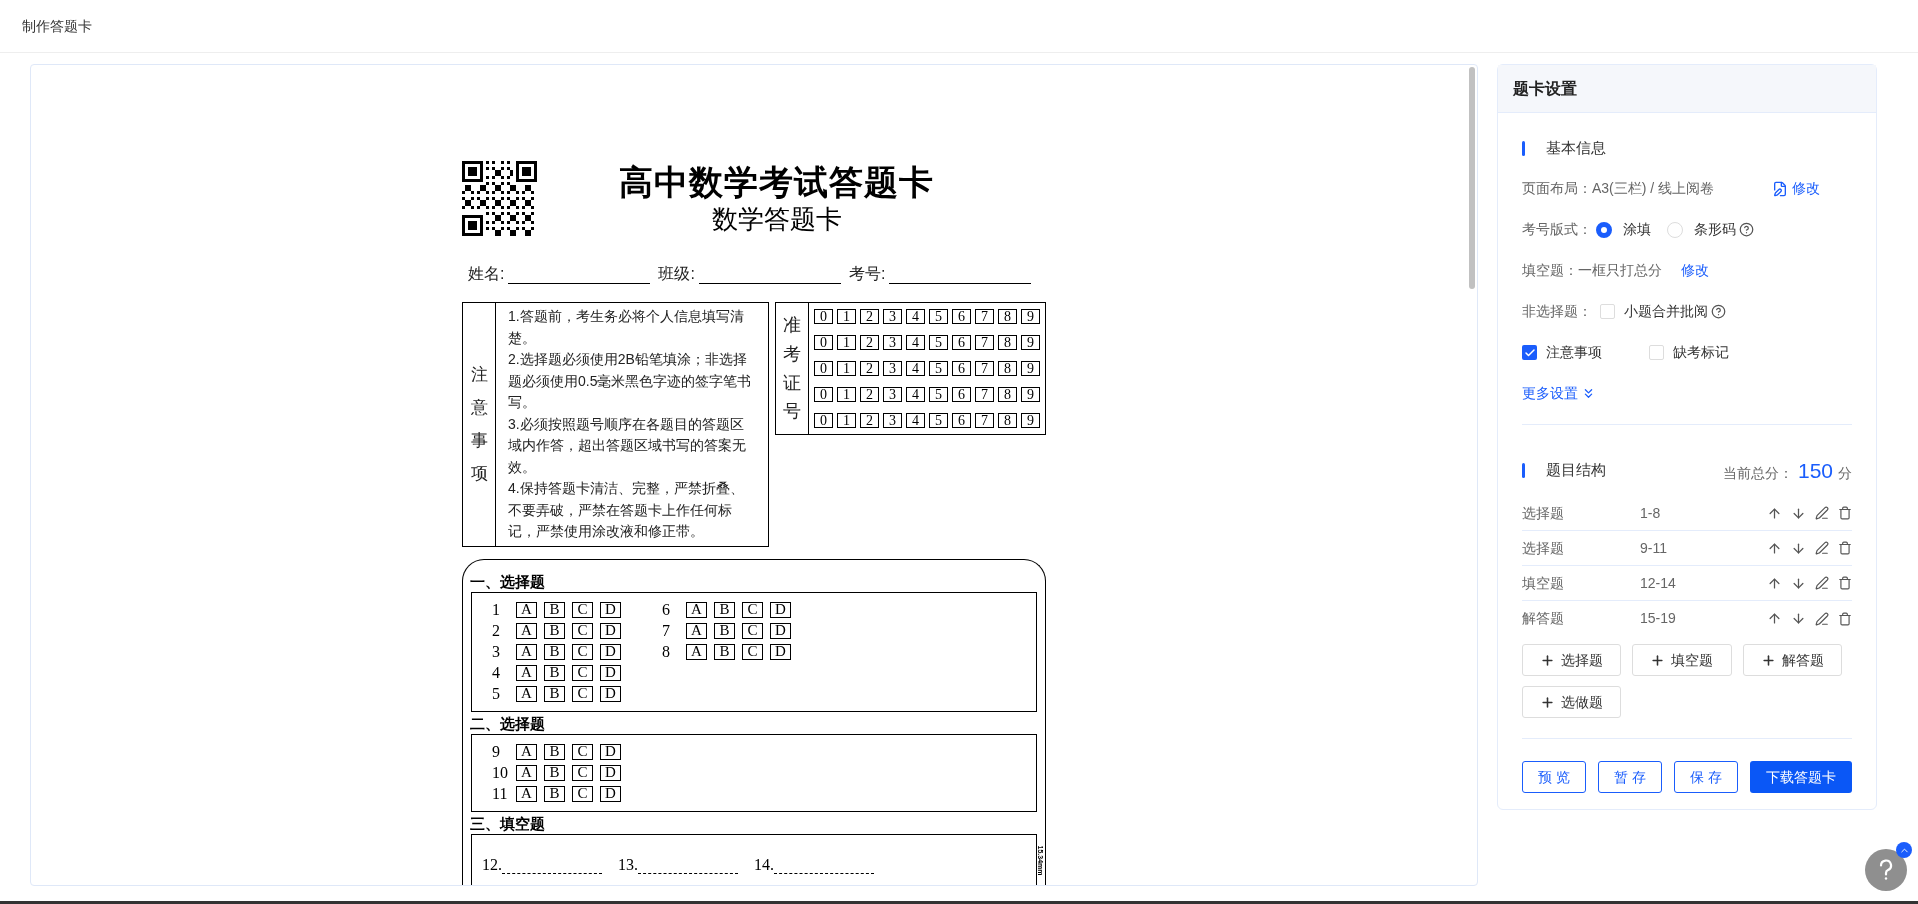 The width and height of the screenshot is (1918, 904). What do you see at coordinates (1682, 660) in the screenshot?
I see `add-question-button: 填空题` at bounding box center [1682, 660].